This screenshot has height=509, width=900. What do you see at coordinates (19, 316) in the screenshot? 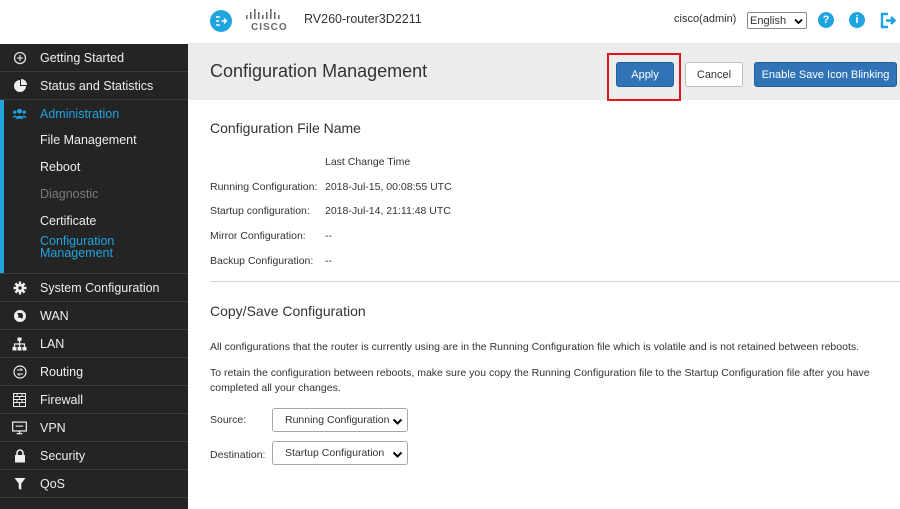
I see `globe-icon` at bounding box center [19, 316].